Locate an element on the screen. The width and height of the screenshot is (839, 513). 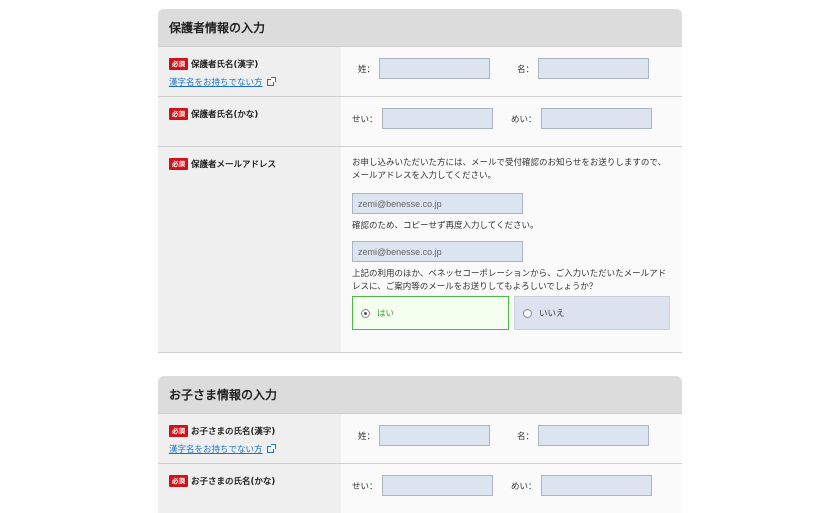
guardian-email-label: 保護者メールアドレス is located at coordinates (234, 165).